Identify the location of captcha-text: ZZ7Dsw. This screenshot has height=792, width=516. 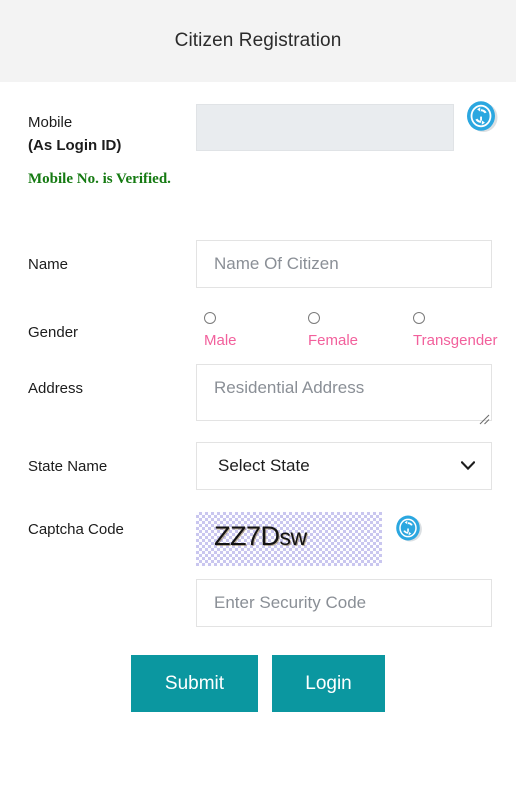
(260, 536).